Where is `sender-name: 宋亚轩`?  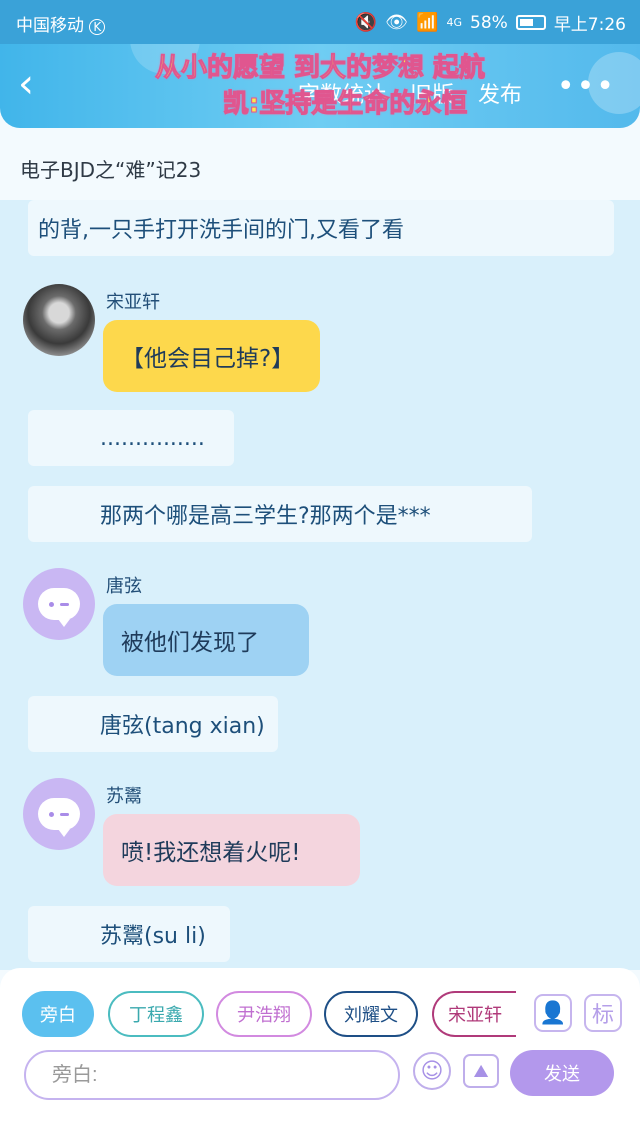
sender-name: 宋亚轩 is located at coordinates (133, 302).